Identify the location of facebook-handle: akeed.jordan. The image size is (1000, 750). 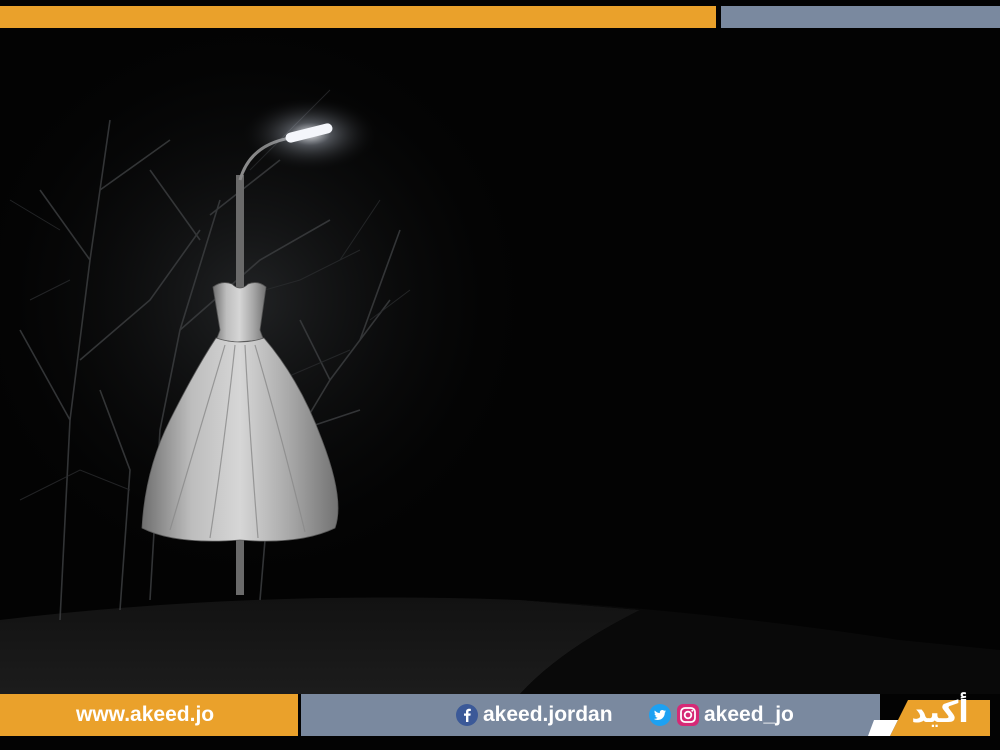
(548, 714).